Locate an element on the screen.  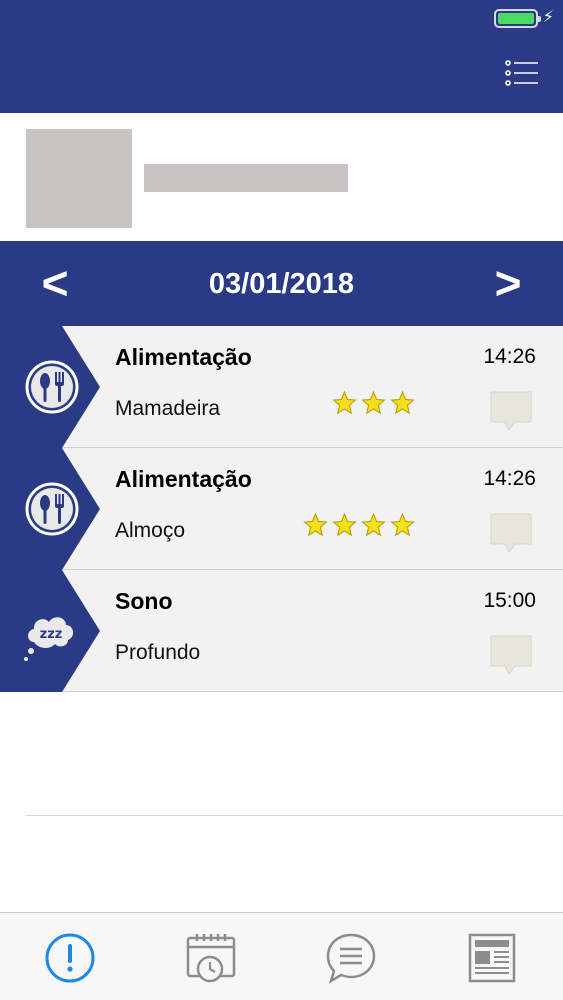
event-detail: Mamadeira is located at coordinates (168, 408).